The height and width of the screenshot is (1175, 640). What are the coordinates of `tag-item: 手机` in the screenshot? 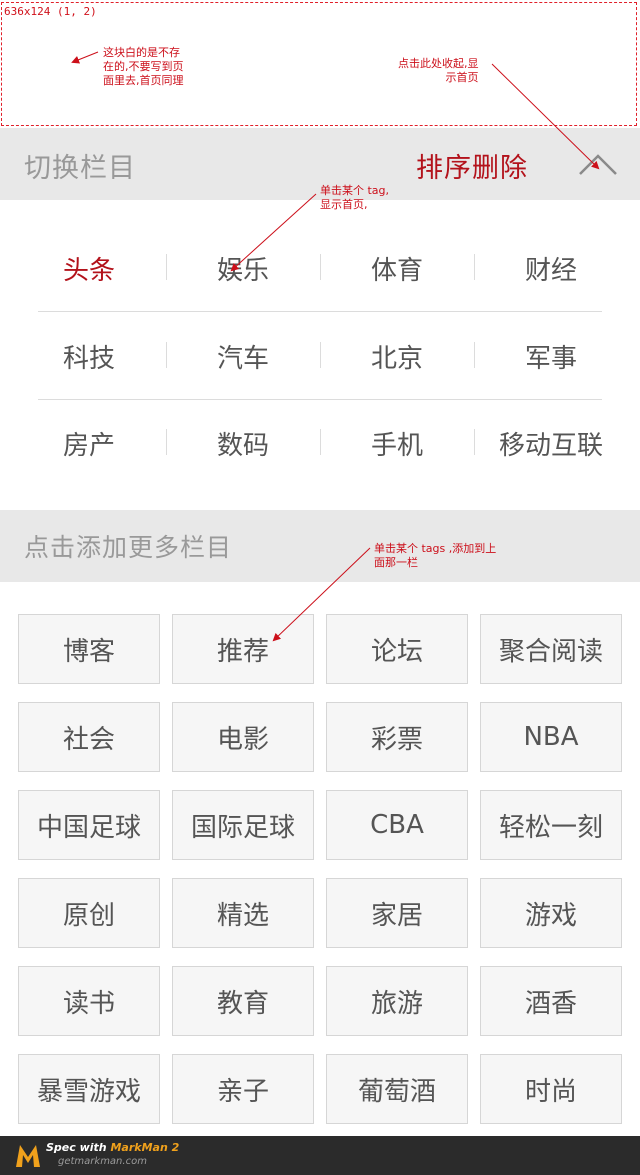 It's located at (397, 443).